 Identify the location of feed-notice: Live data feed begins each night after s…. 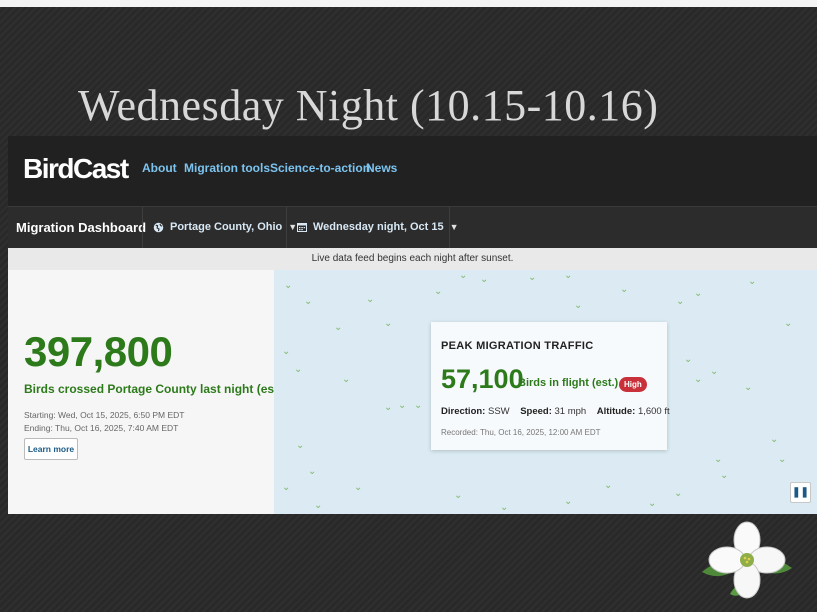
(412, 259).